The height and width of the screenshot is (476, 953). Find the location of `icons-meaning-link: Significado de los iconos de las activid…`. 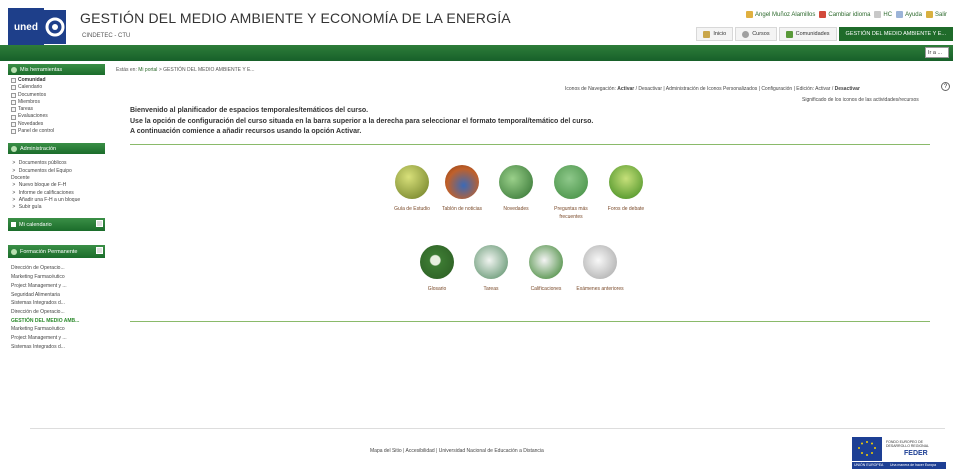

icons-meaning-link: Significado de los iconos de las activid… is located at coordinates (860, 100).